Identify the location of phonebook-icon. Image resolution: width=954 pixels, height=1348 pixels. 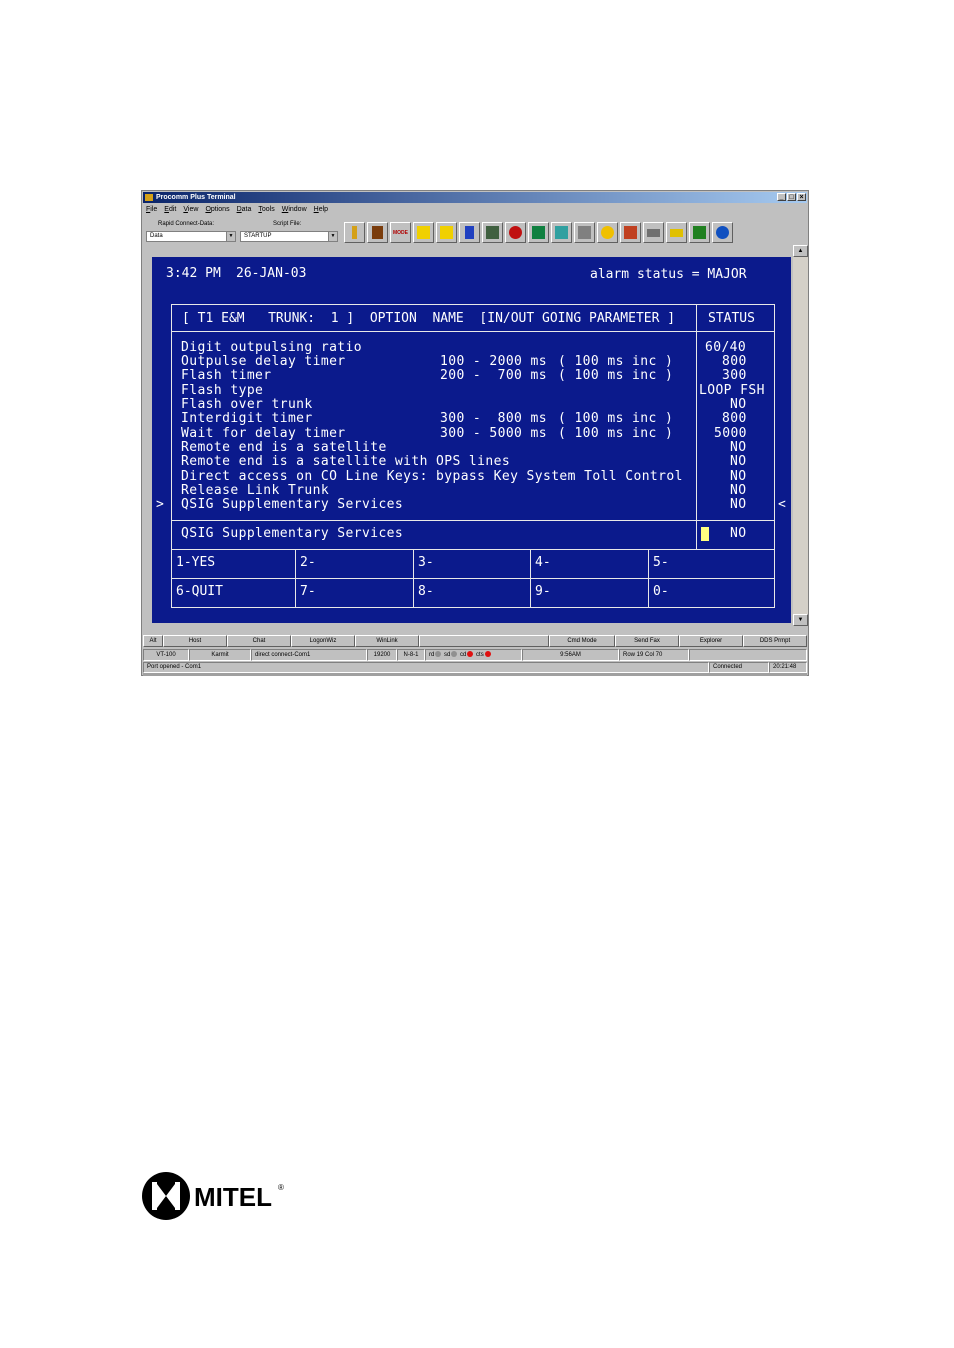
(377, 232).